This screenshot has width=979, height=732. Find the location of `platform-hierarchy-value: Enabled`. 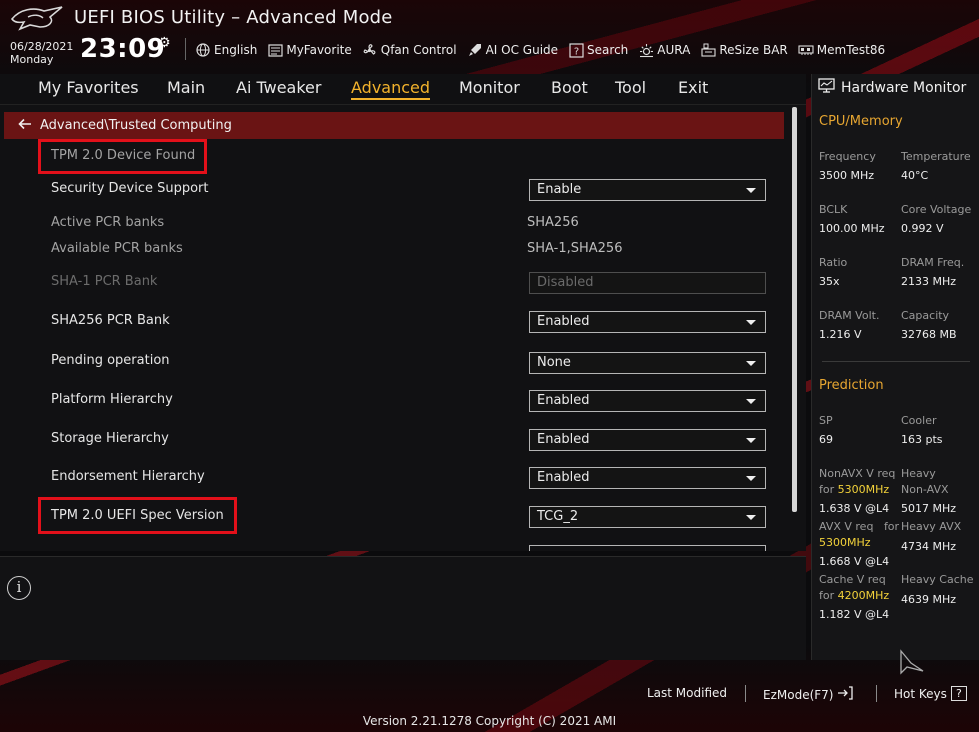

platform-hierarchy-value: Enabled is located at coordinates (563, 400).